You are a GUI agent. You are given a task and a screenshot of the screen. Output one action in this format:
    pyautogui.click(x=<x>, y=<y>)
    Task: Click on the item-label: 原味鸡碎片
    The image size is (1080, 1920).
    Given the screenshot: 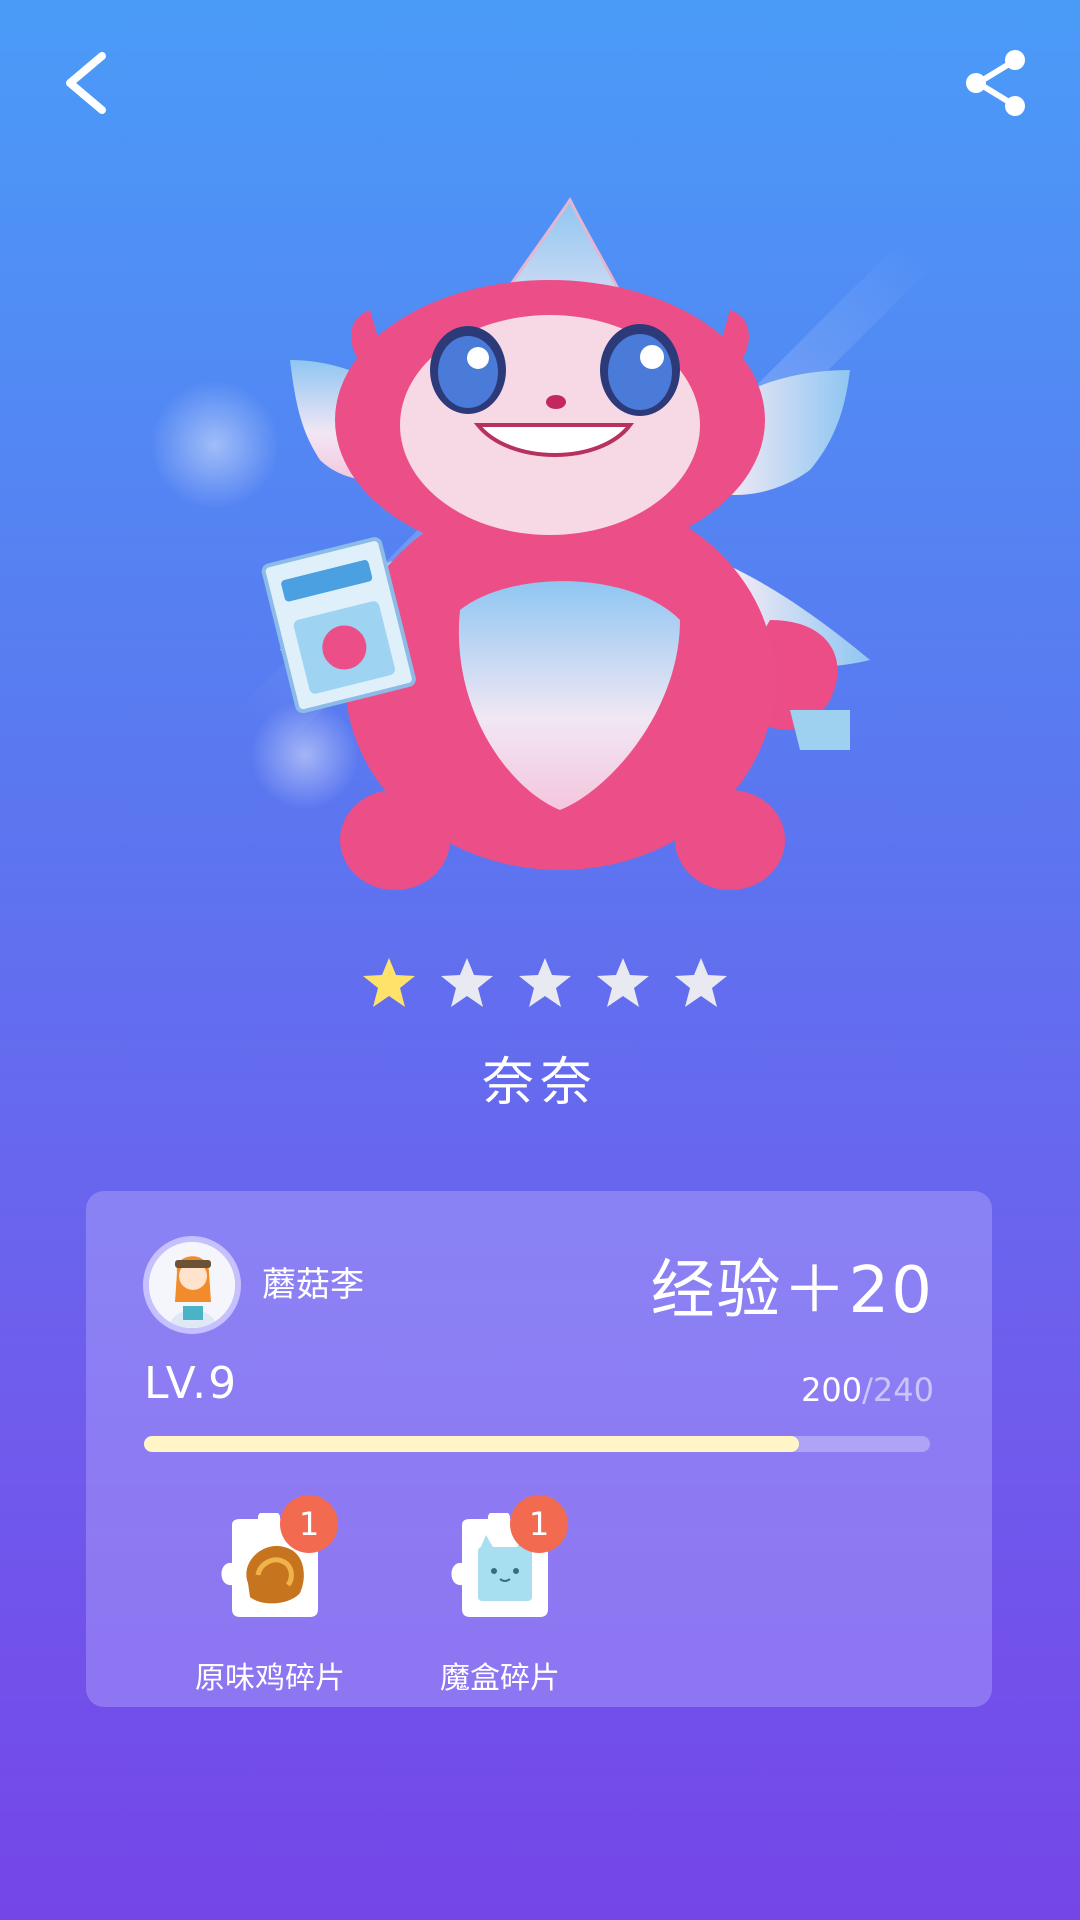 What is the action you would take?
    pyautogui.click(x=270, y=1678)
    